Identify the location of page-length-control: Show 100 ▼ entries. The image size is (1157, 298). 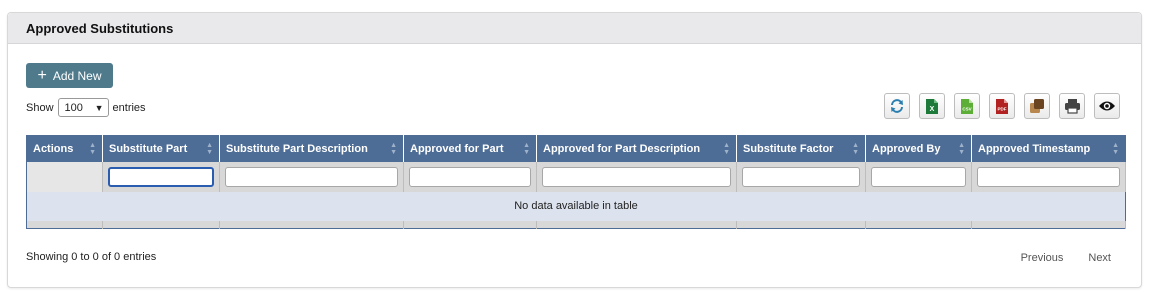
(86, 107).